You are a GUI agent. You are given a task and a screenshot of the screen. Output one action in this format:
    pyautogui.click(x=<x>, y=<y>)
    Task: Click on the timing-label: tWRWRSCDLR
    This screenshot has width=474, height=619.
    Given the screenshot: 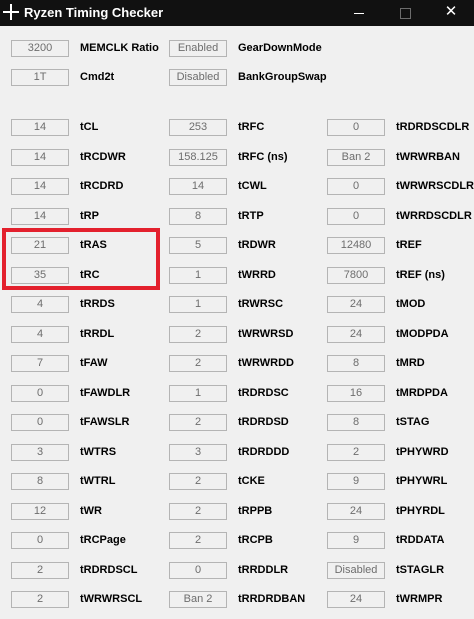 What is the action you would take?
    pyautogui.click(x=435, y=186)
    